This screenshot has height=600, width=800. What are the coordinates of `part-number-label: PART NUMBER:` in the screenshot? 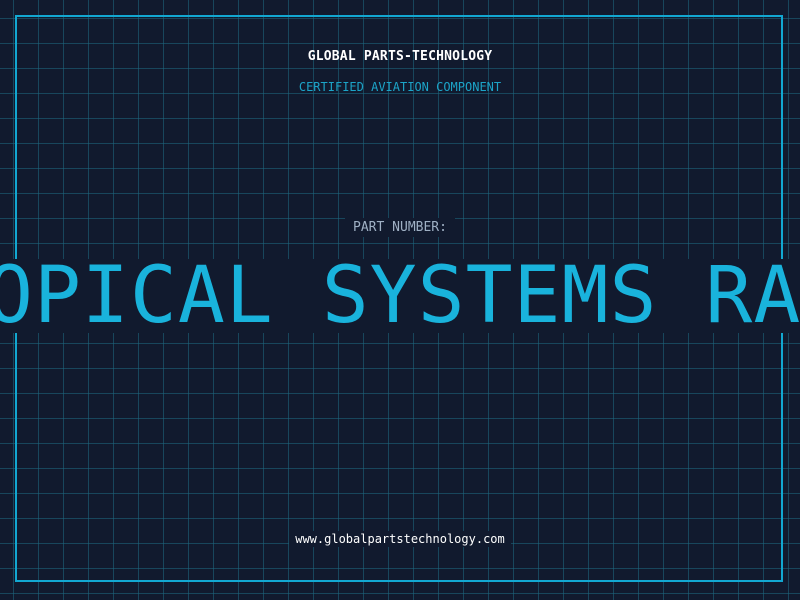 It's located at (400, 227).